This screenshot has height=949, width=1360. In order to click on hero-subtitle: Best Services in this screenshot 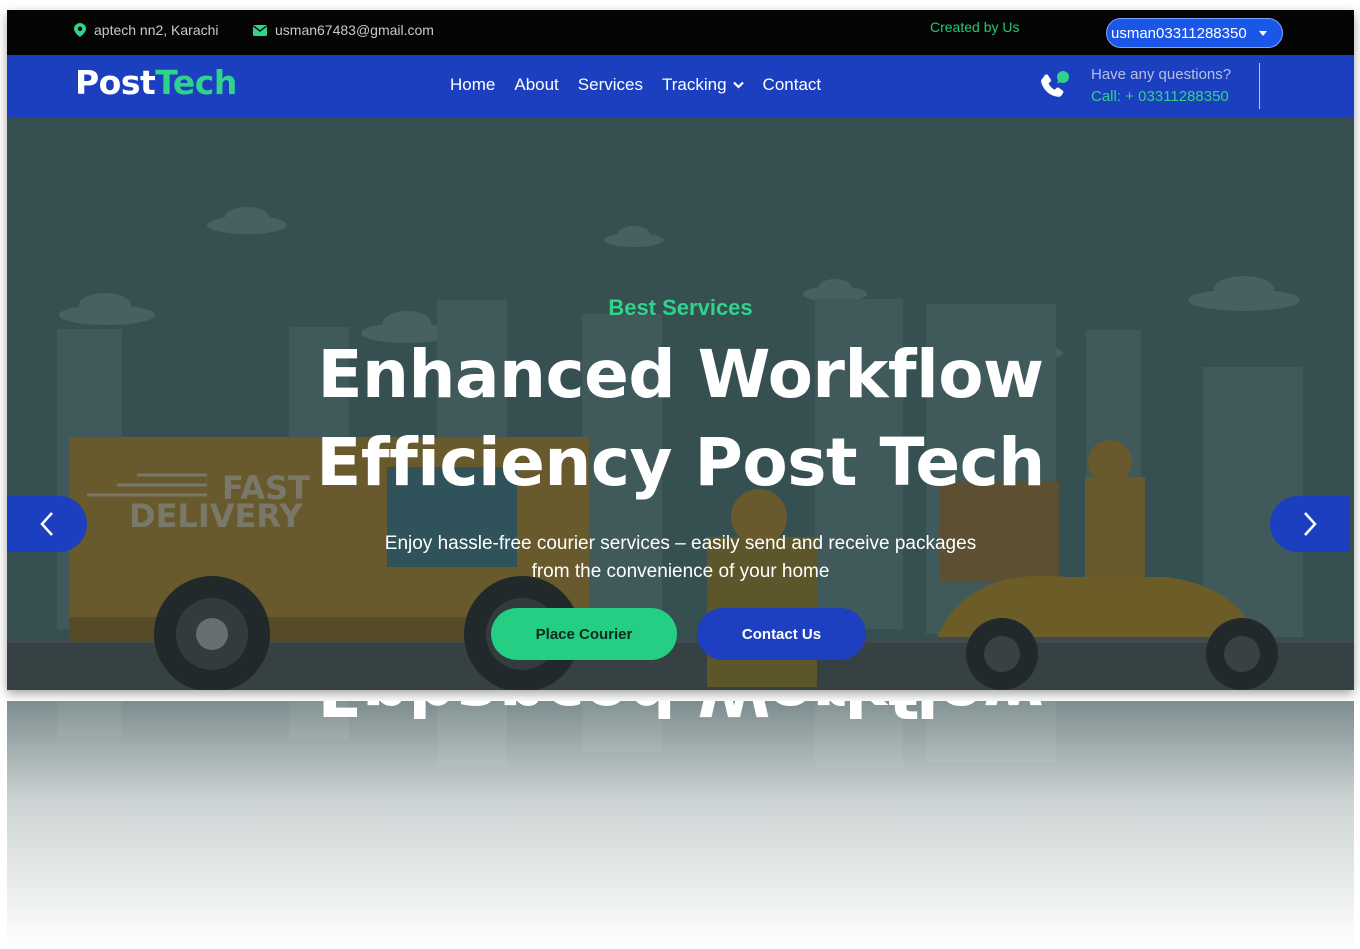, I will do `click(680, 307)`.